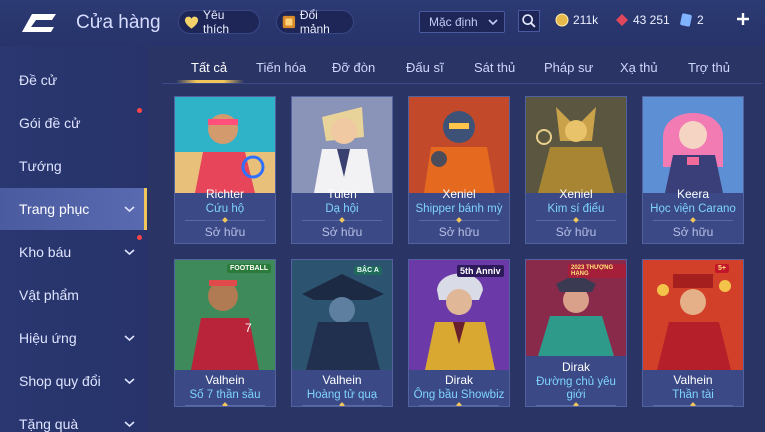 Image resolution: width=765 pixels, height=432 pixels. What do you see at coordinates (73, 166) in the screenshot?
I see `sidebar-item-heroes: Tướng` at bounding box center [73, 166].